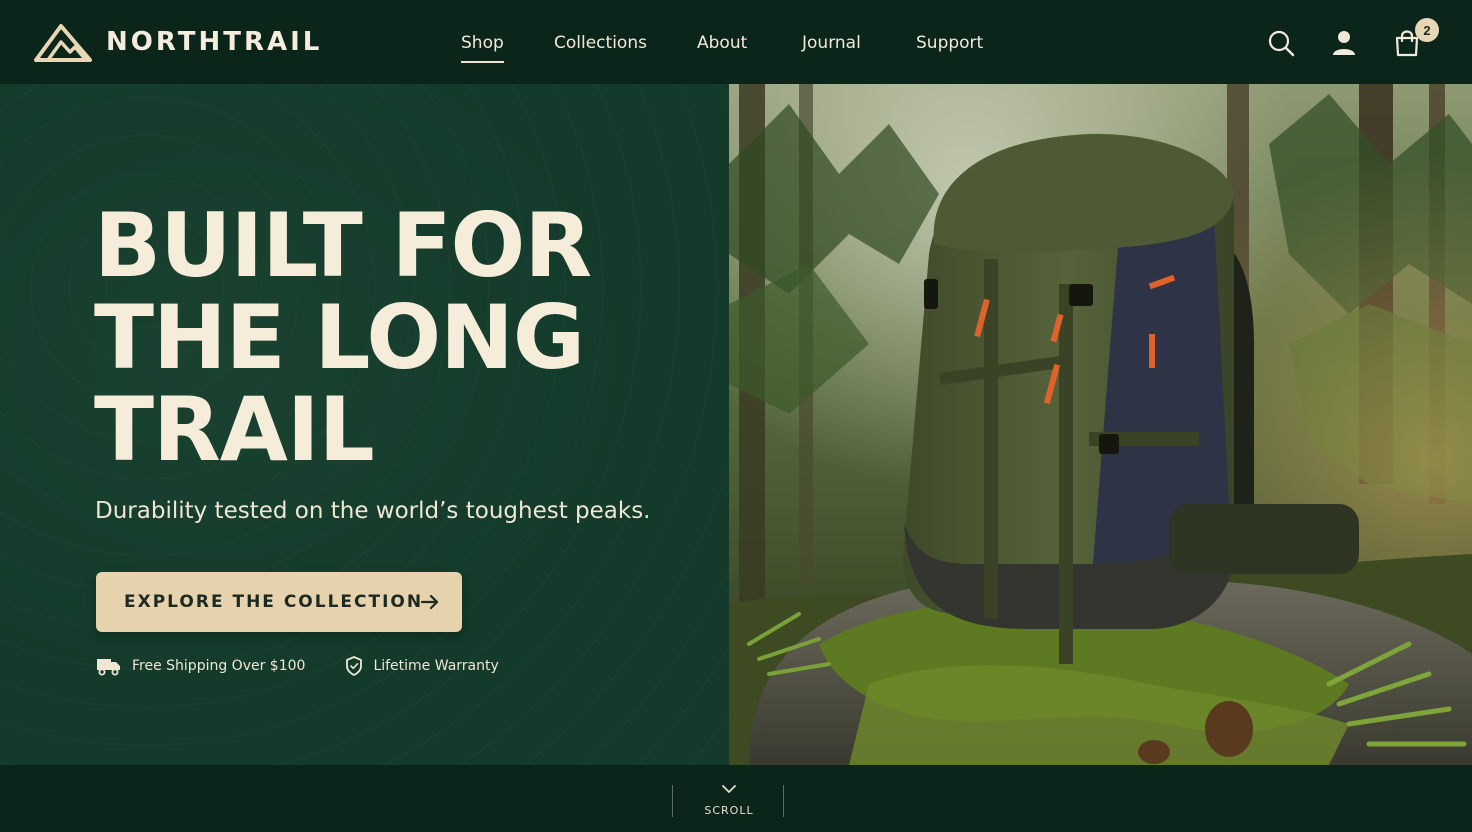 Image resolution: width=1472 pixels, height=832 pixels. What do you see at coordinates (729, 789) in the screenshot?
I see `chevron-down-icon` at bounding box center [729, 789].